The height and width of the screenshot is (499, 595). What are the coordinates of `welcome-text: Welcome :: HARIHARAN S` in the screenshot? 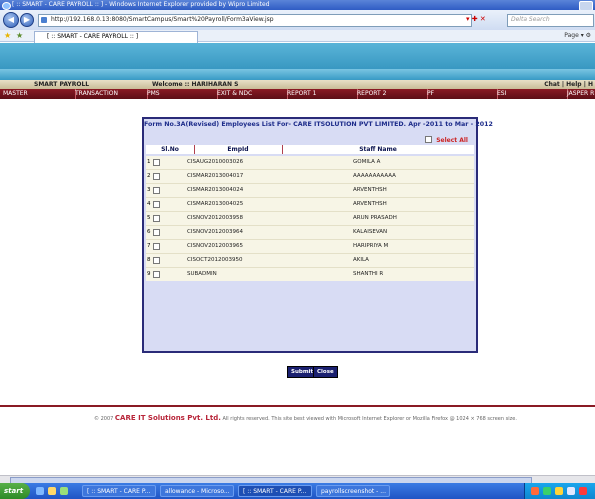 It's located at (195, 84).